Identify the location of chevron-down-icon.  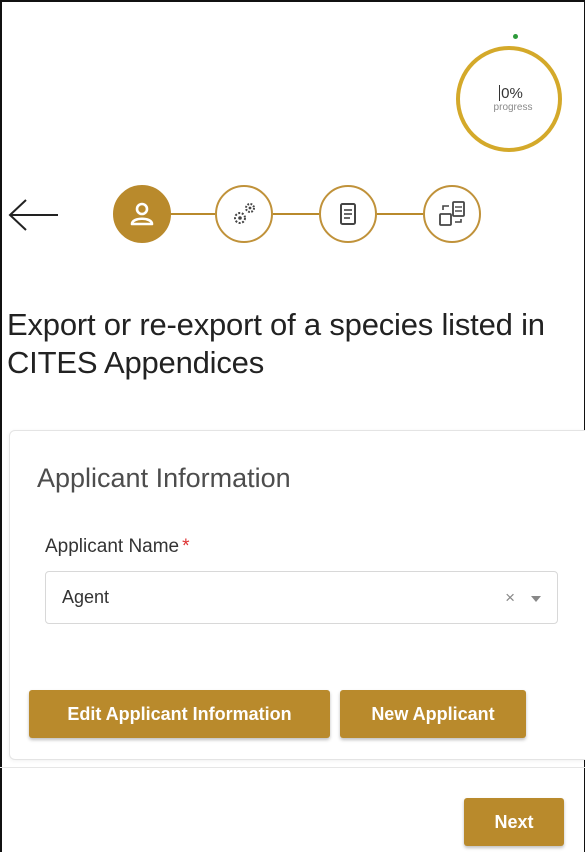
(536, 599).